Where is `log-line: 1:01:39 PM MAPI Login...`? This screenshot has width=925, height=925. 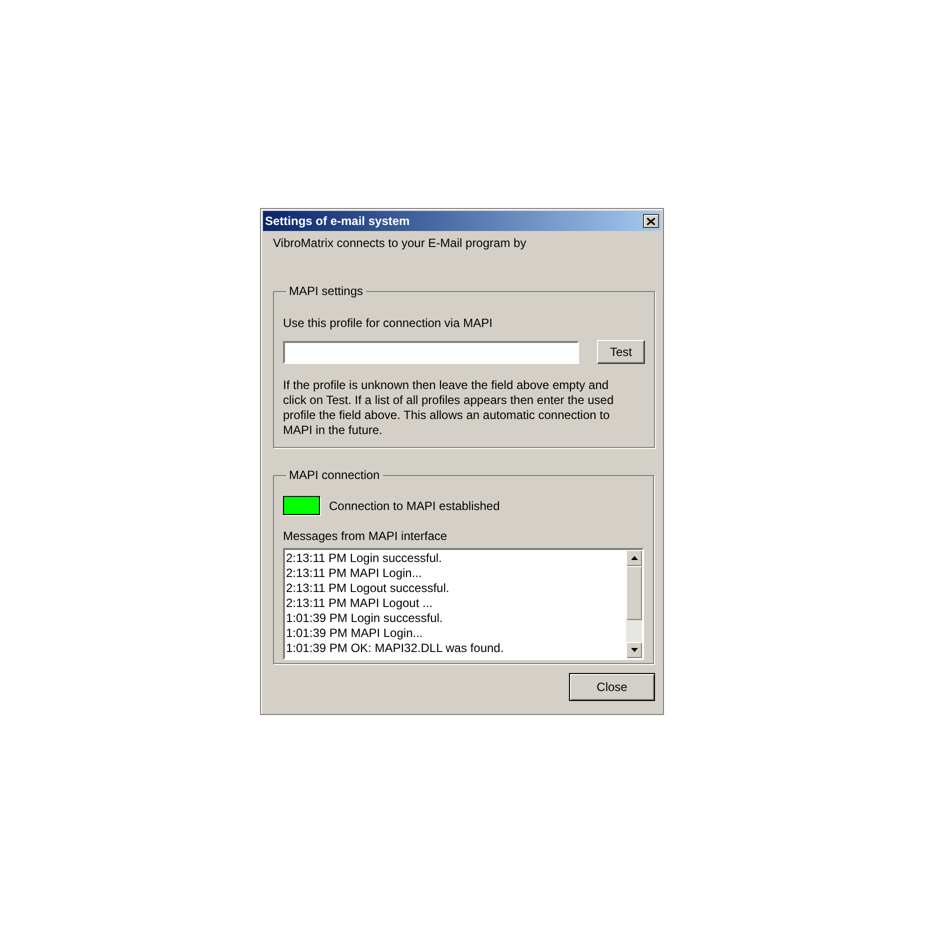 log-line: 1:01:39 PM MAPI Login... is located at coordinates (355, 633).